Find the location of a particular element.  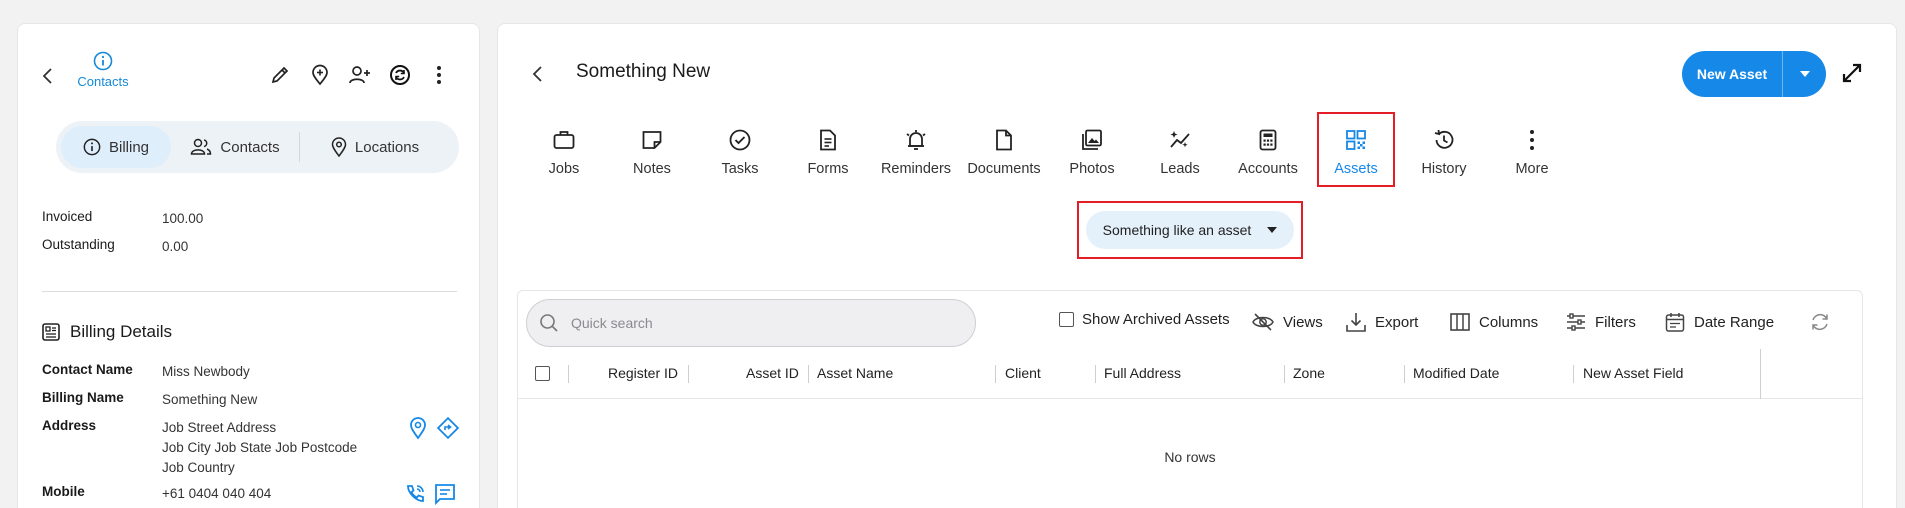

directions-icon is located at coordinates (448, 428).